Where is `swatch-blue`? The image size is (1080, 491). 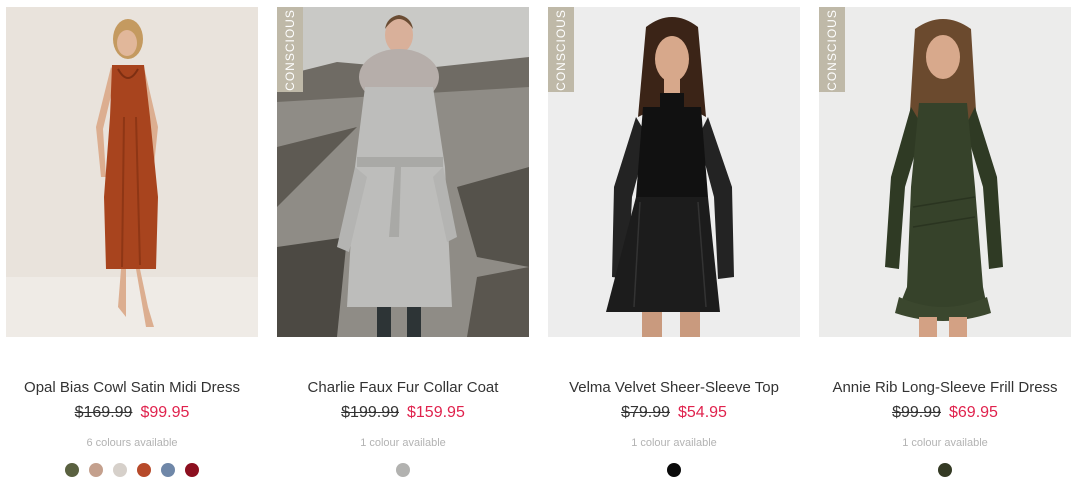
swatch-blue is located at coordinates (168, 470).